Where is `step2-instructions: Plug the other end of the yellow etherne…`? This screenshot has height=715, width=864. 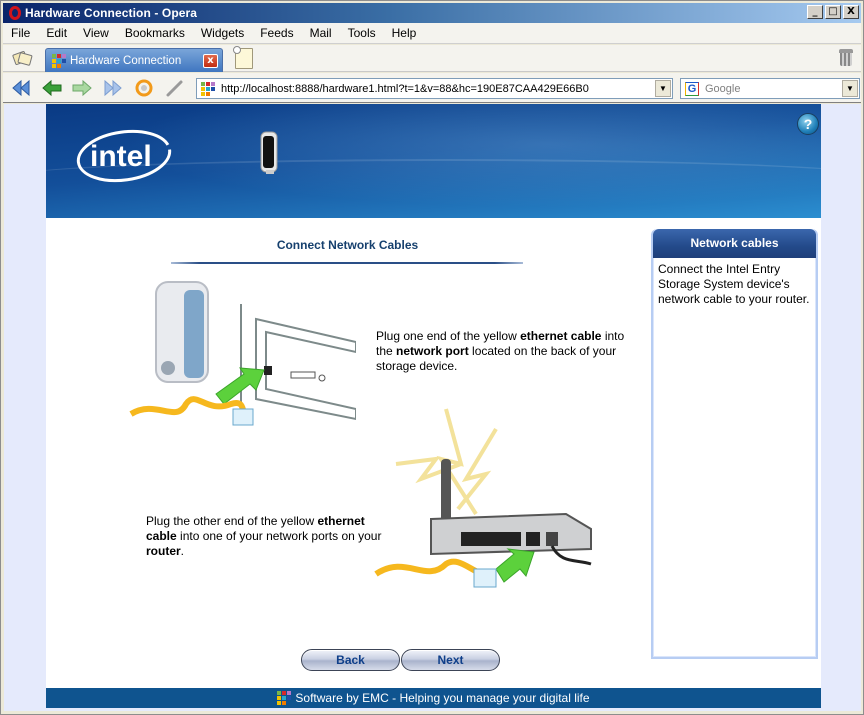 step2-instructions: Plug the other end of the yellow etherne… is located at coordinates (271, 536).